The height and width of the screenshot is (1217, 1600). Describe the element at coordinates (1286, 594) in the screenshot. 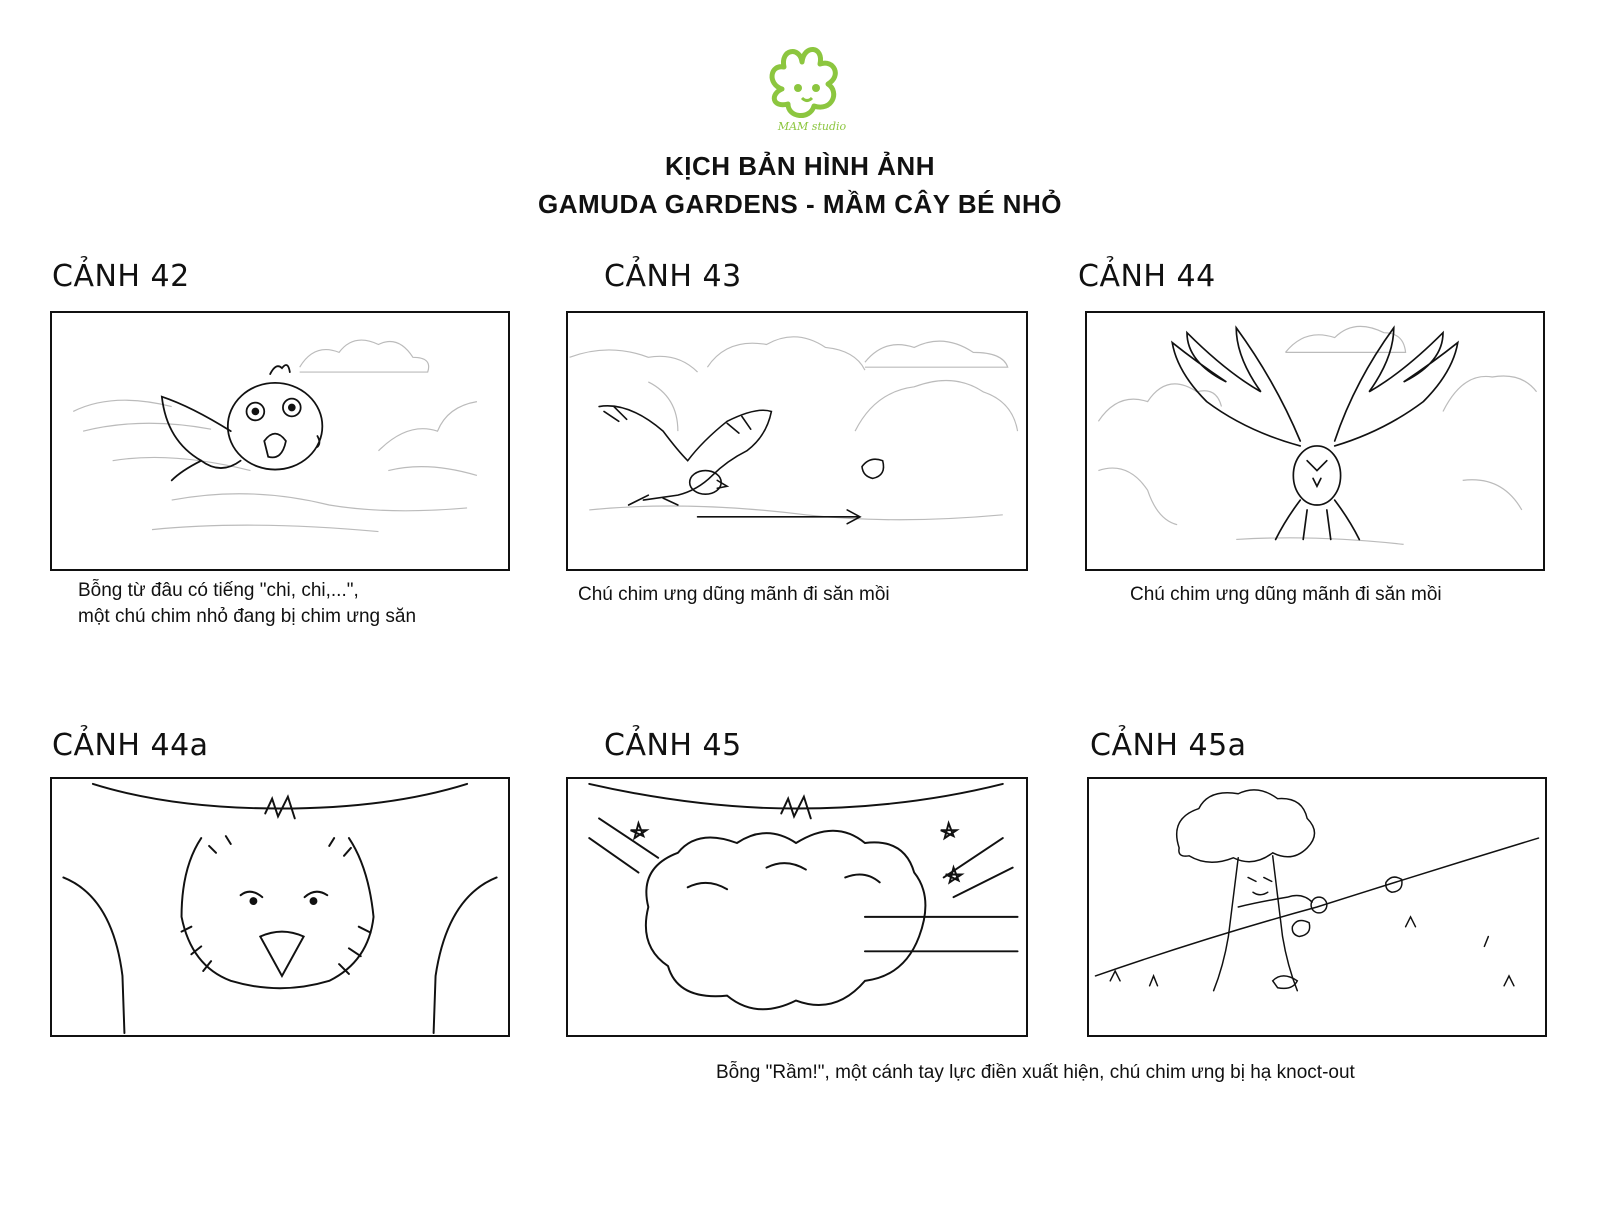

I see `scene-44-caption: Chú chim ưng dũng mãnh đi săn mồi` at that location.